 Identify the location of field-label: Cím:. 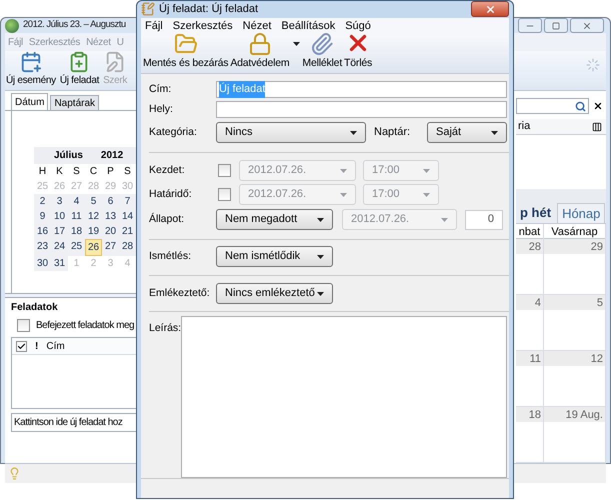
(160, 89).